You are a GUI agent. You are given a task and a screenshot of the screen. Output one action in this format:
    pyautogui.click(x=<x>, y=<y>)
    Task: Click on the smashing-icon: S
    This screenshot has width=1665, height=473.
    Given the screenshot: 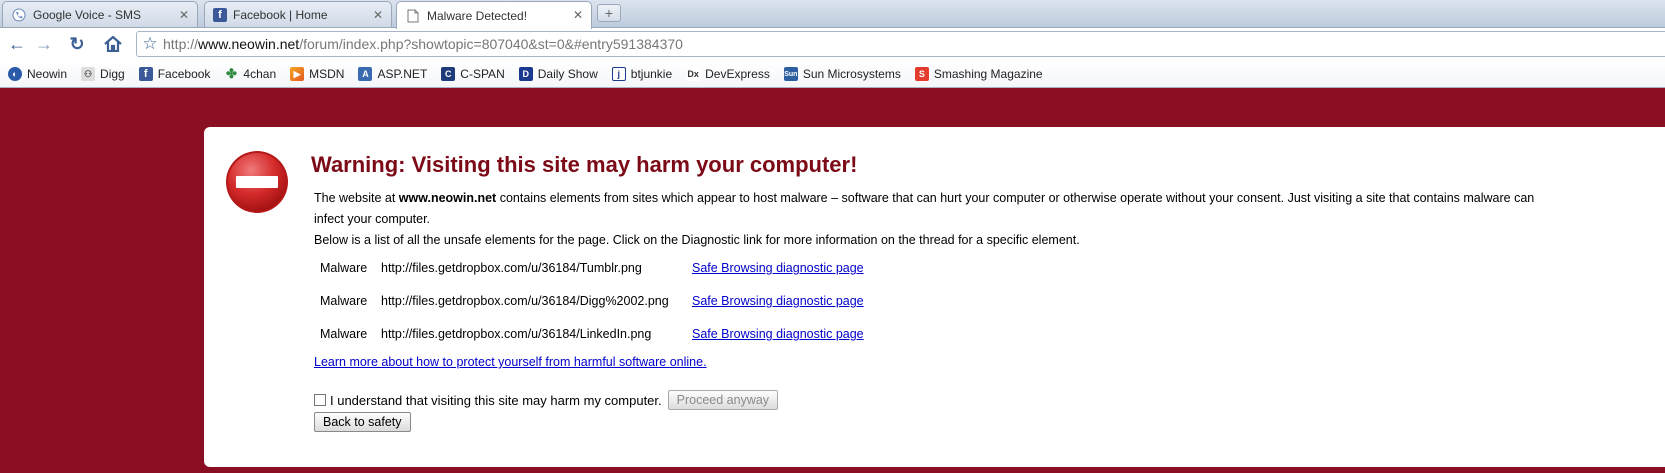 What is the action you would take?
    pyautogui.click(x=921, y=74)
    